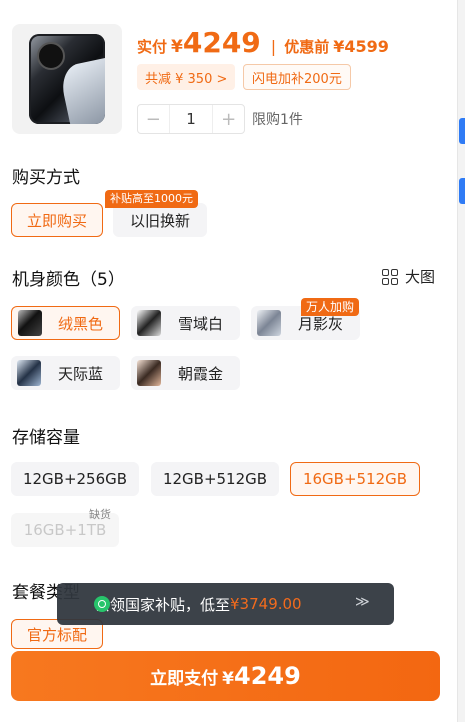 This screenshot has height=722, width=465. I want to click on right-edge-strip, so click(461, 361).